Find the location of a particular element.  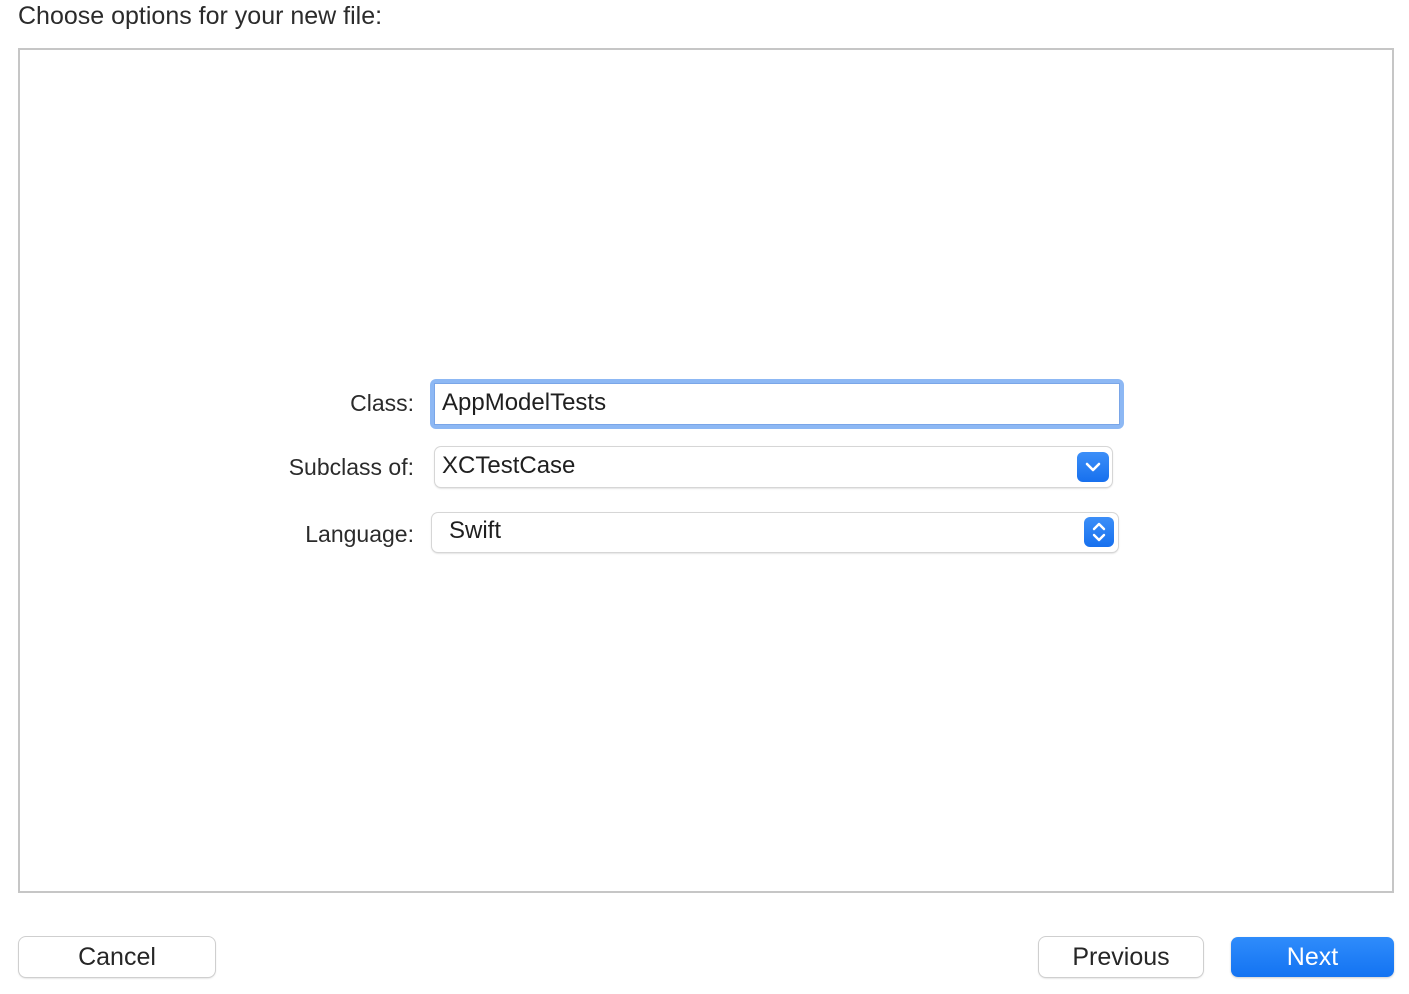

subclass-combobox: XCTestCase is located at coordinates (773, 467).